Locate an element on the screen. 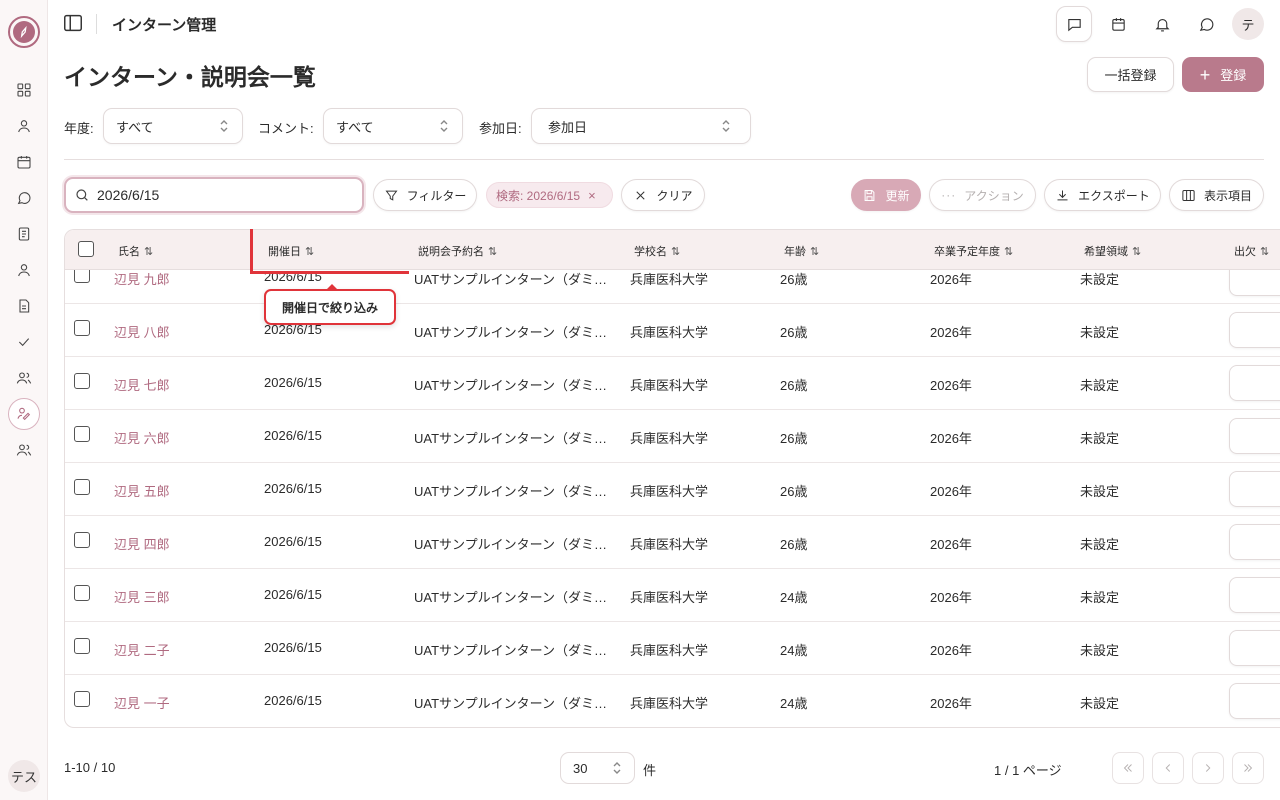  cell-name: 辺見 三郎 is located at coordinates (142, 596).